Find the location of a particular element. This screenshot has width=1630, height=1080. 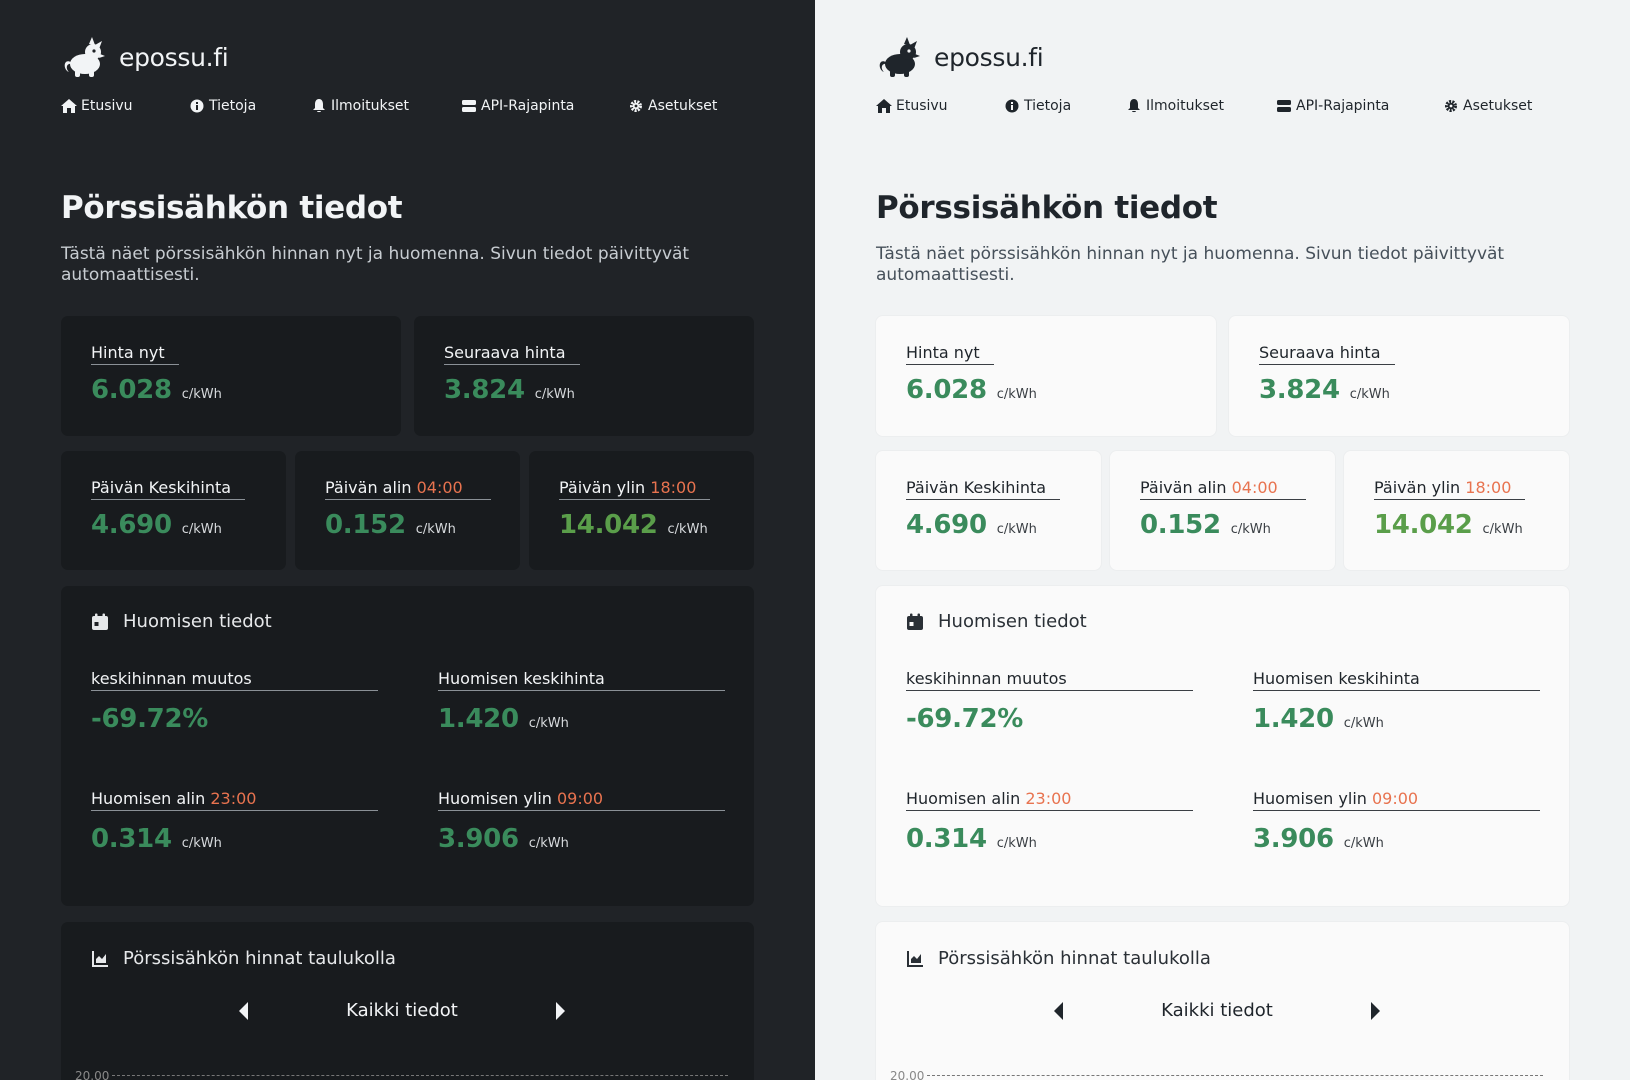

card-label: Päivän ylin 18:00 is located at coordinates (635, 489).